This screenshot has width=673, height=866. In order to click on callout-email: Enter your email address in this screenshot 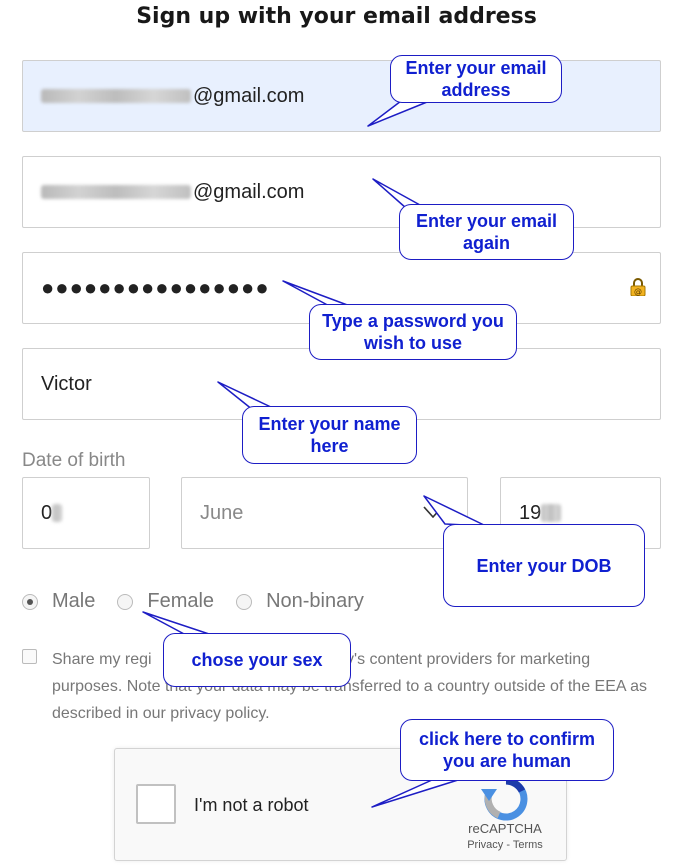, I will do `click(476, 79)`.